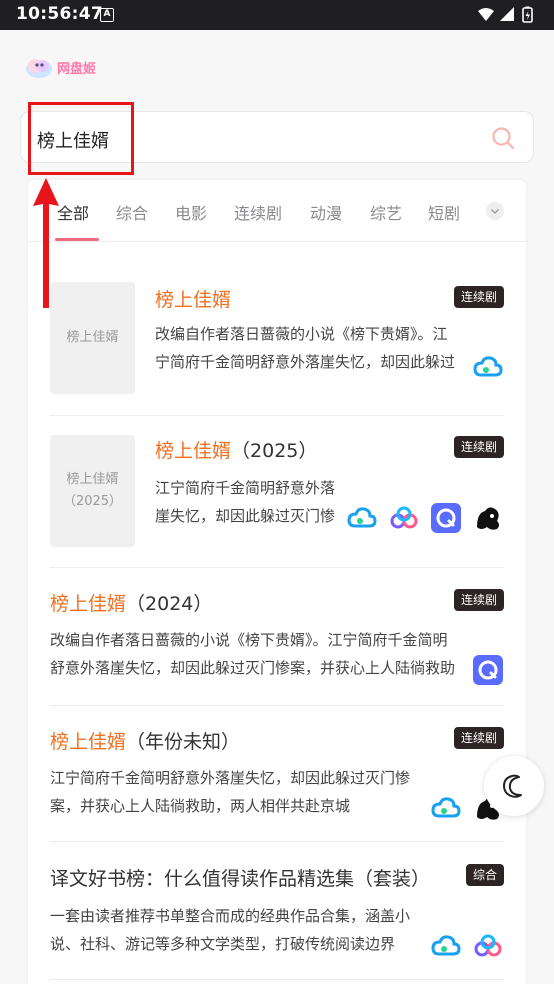  Describe the element at coordinates (386, 212) in the screenshot. I see `tab-variety: 综艺` at that location.